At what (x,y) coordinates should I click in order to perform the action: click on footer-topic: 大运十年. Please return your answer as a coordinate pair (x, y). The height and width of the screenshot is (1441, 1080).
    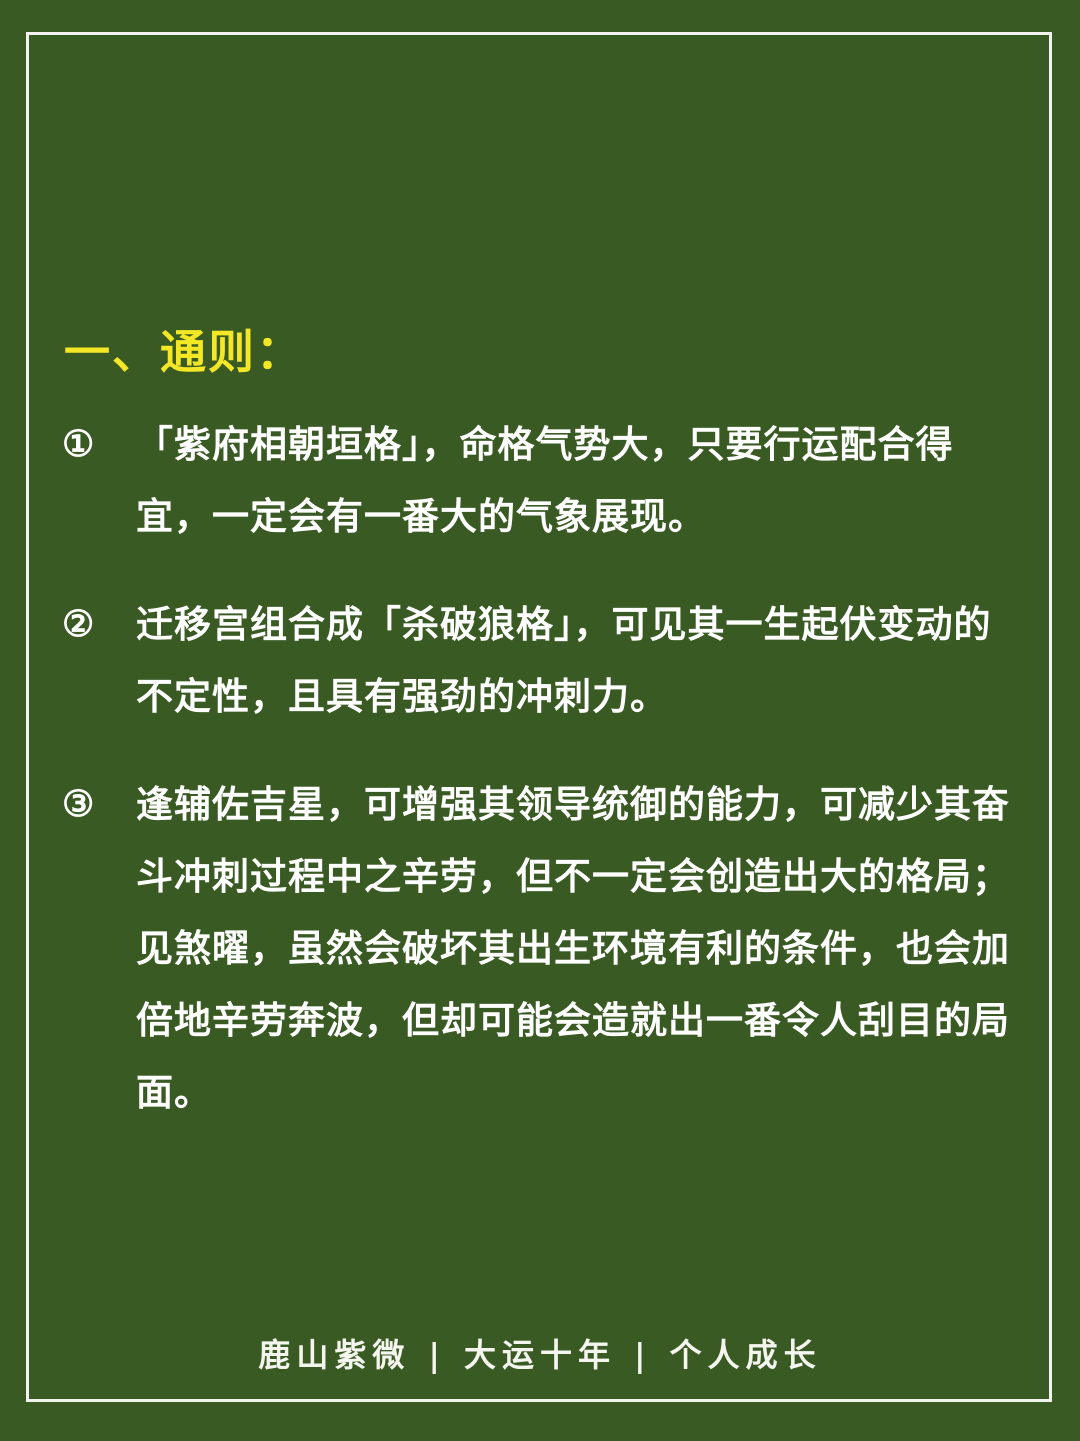
    Looking at the image, I should click on (539, 1355).